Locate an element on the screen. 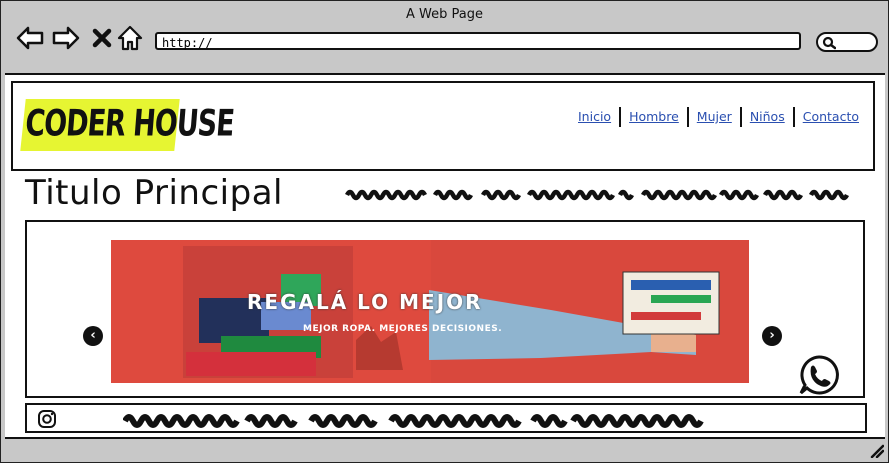 The height and width of the screenshot is (463, 889). search-icon is located at coordinates (829, 43).